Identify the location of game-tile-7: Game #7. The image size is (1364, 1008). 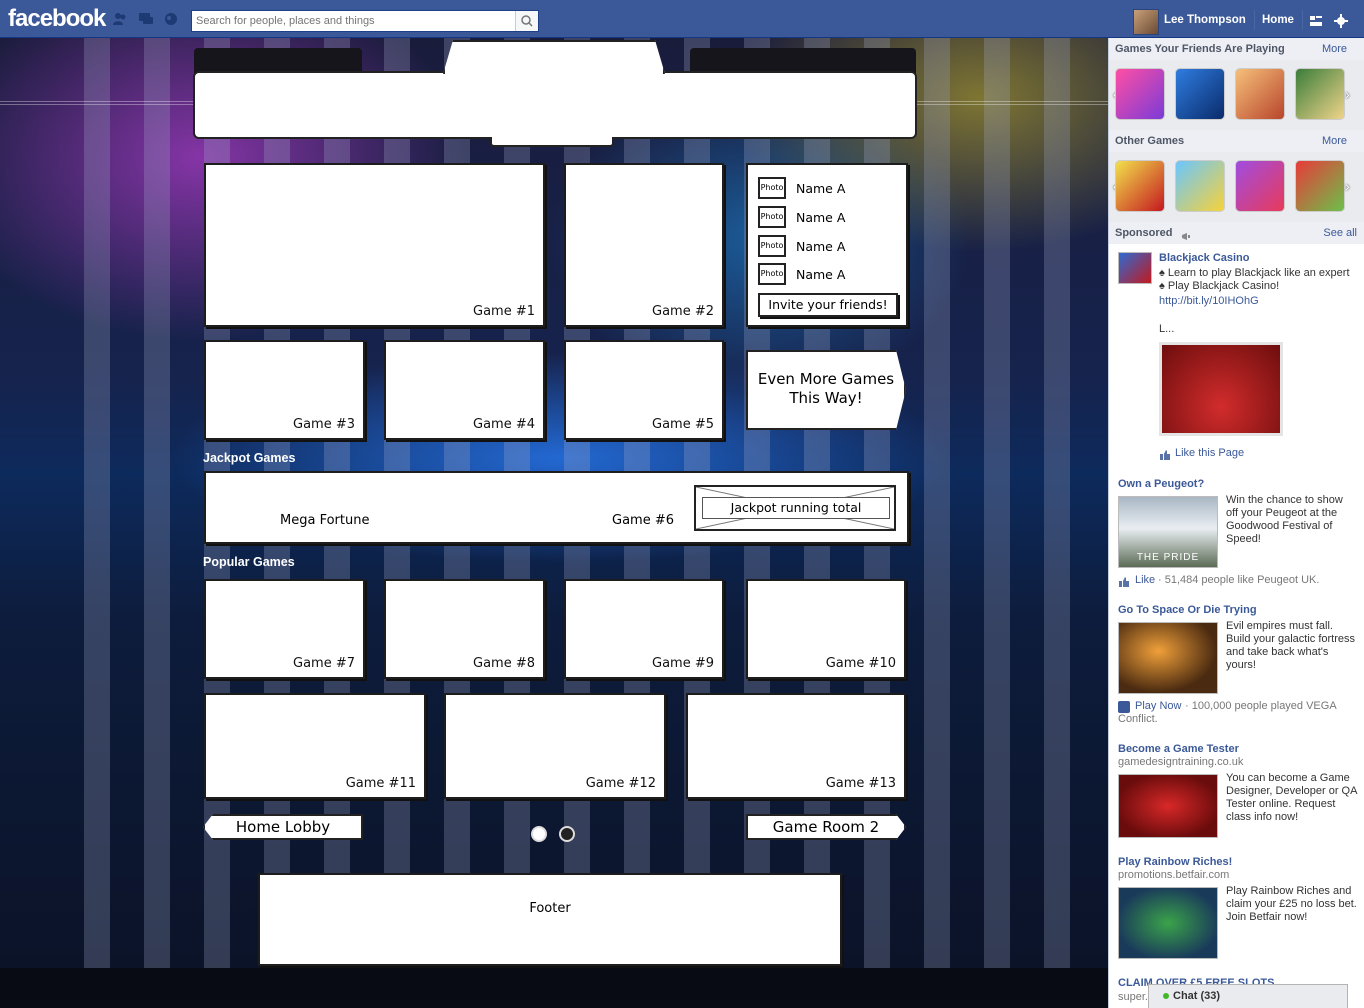
(284, 629).